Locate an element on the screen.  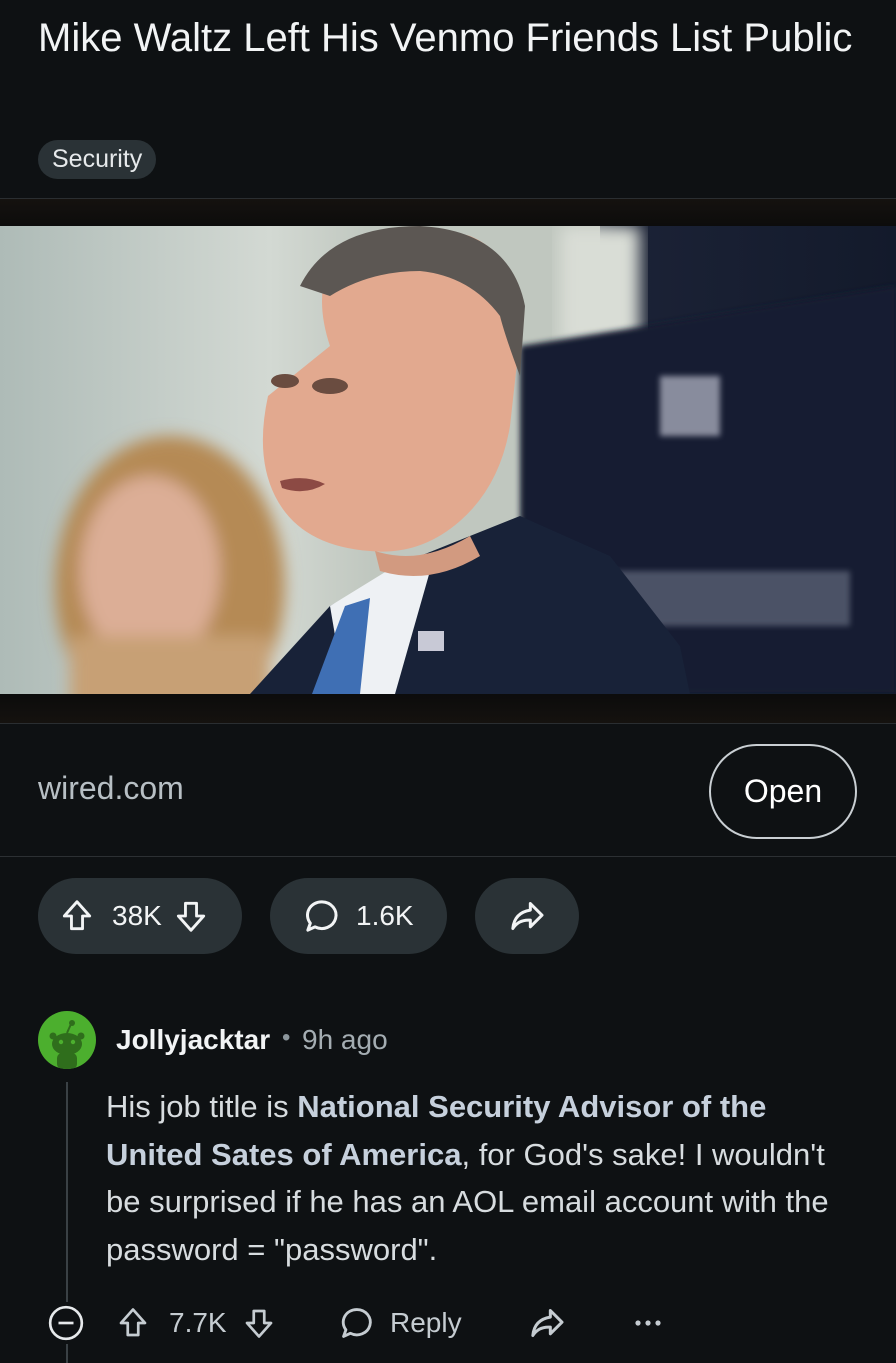
post-upvote-count: 38K is located at coordinates (137, 915).